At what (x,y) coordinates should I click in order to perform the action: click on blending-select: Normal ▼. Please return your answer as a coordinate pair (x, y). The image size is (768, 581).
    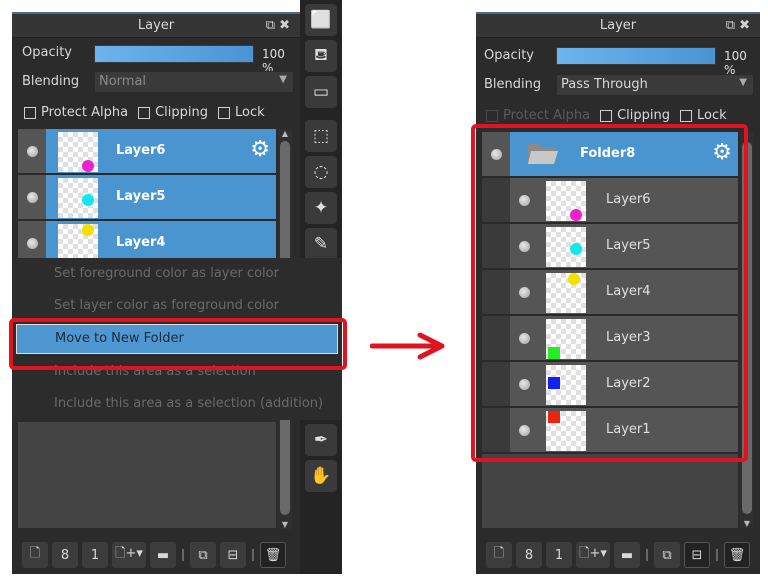
    Looking at the image, I should click on (194, 82).